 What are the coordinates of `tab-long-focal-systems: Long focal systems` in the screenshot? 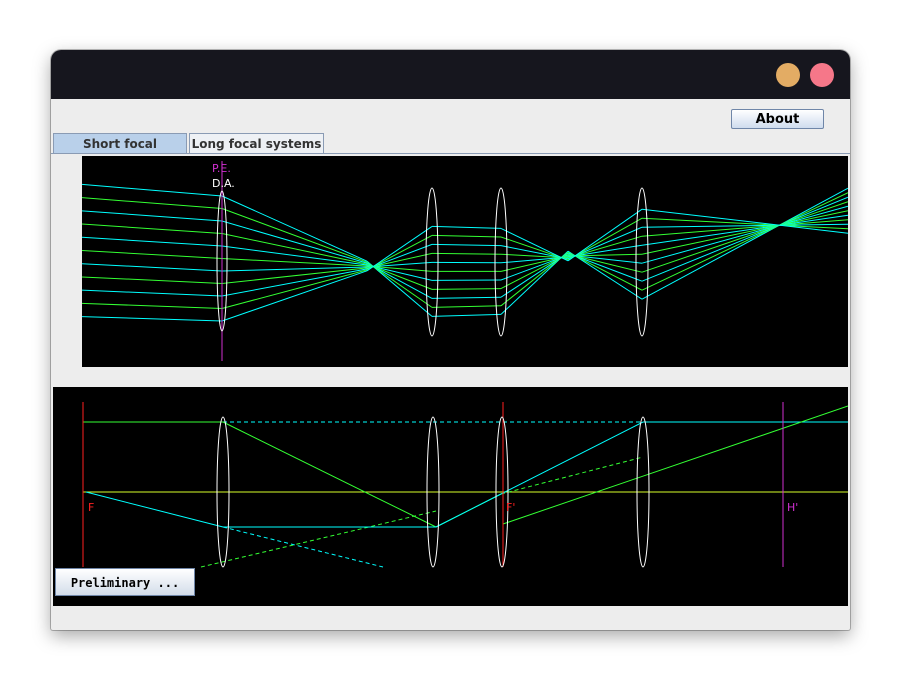 It's located at (256, 143).